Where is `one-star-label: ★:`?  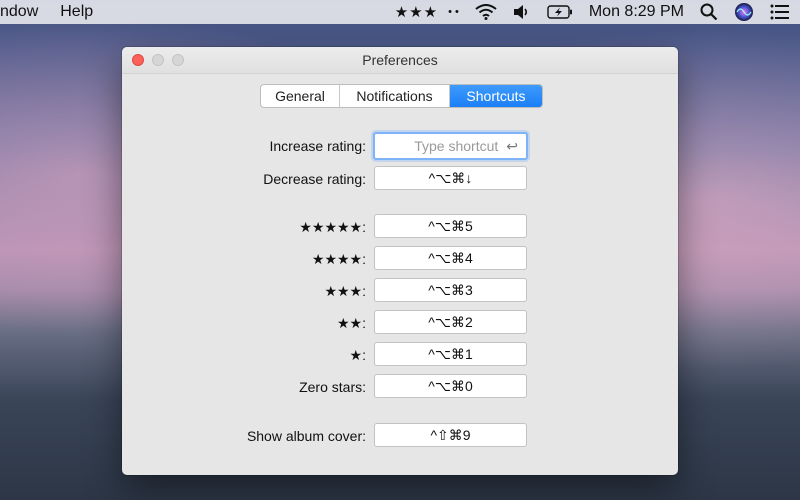 one-star-label: ★: is located at coordinates (357, 355).